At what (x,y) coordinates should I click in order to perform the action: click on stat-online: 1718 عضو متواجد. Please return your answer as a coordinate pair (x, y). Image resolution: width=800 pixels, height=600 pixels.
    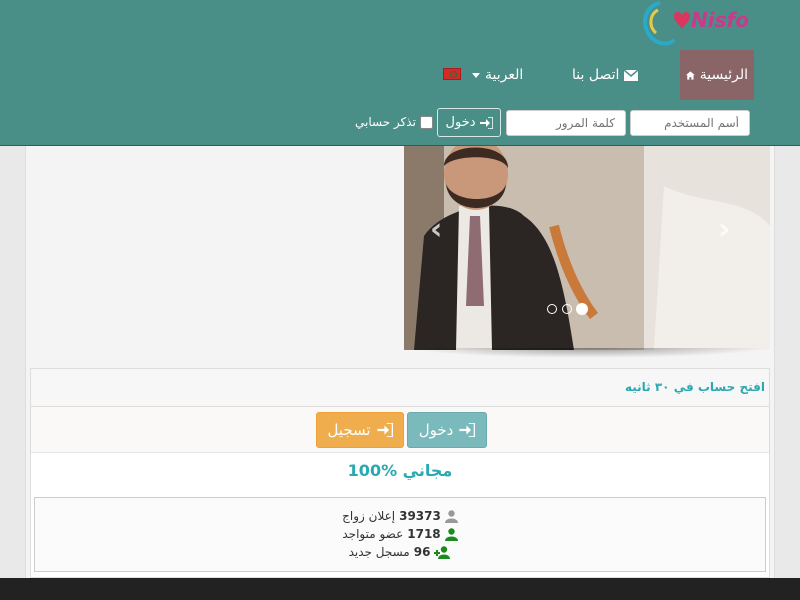
    Looking at the image, I should click on (400, 534).